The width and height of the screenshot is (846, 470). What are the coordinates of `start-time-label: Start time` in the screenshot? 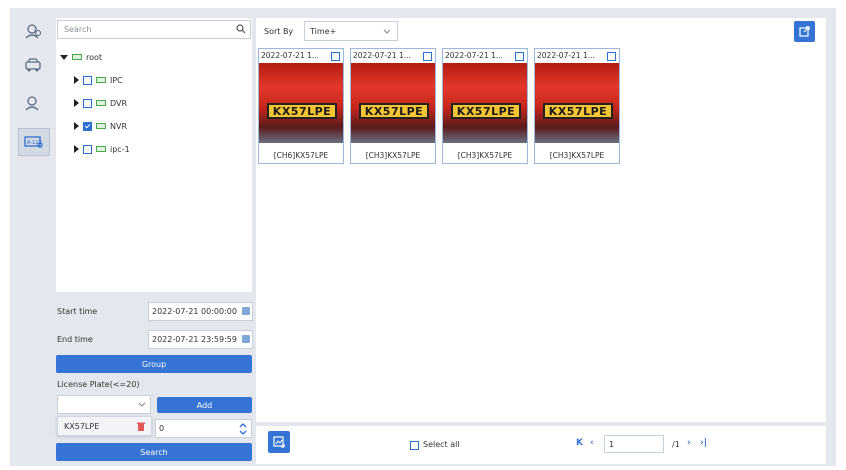 It's located at (77, 311).